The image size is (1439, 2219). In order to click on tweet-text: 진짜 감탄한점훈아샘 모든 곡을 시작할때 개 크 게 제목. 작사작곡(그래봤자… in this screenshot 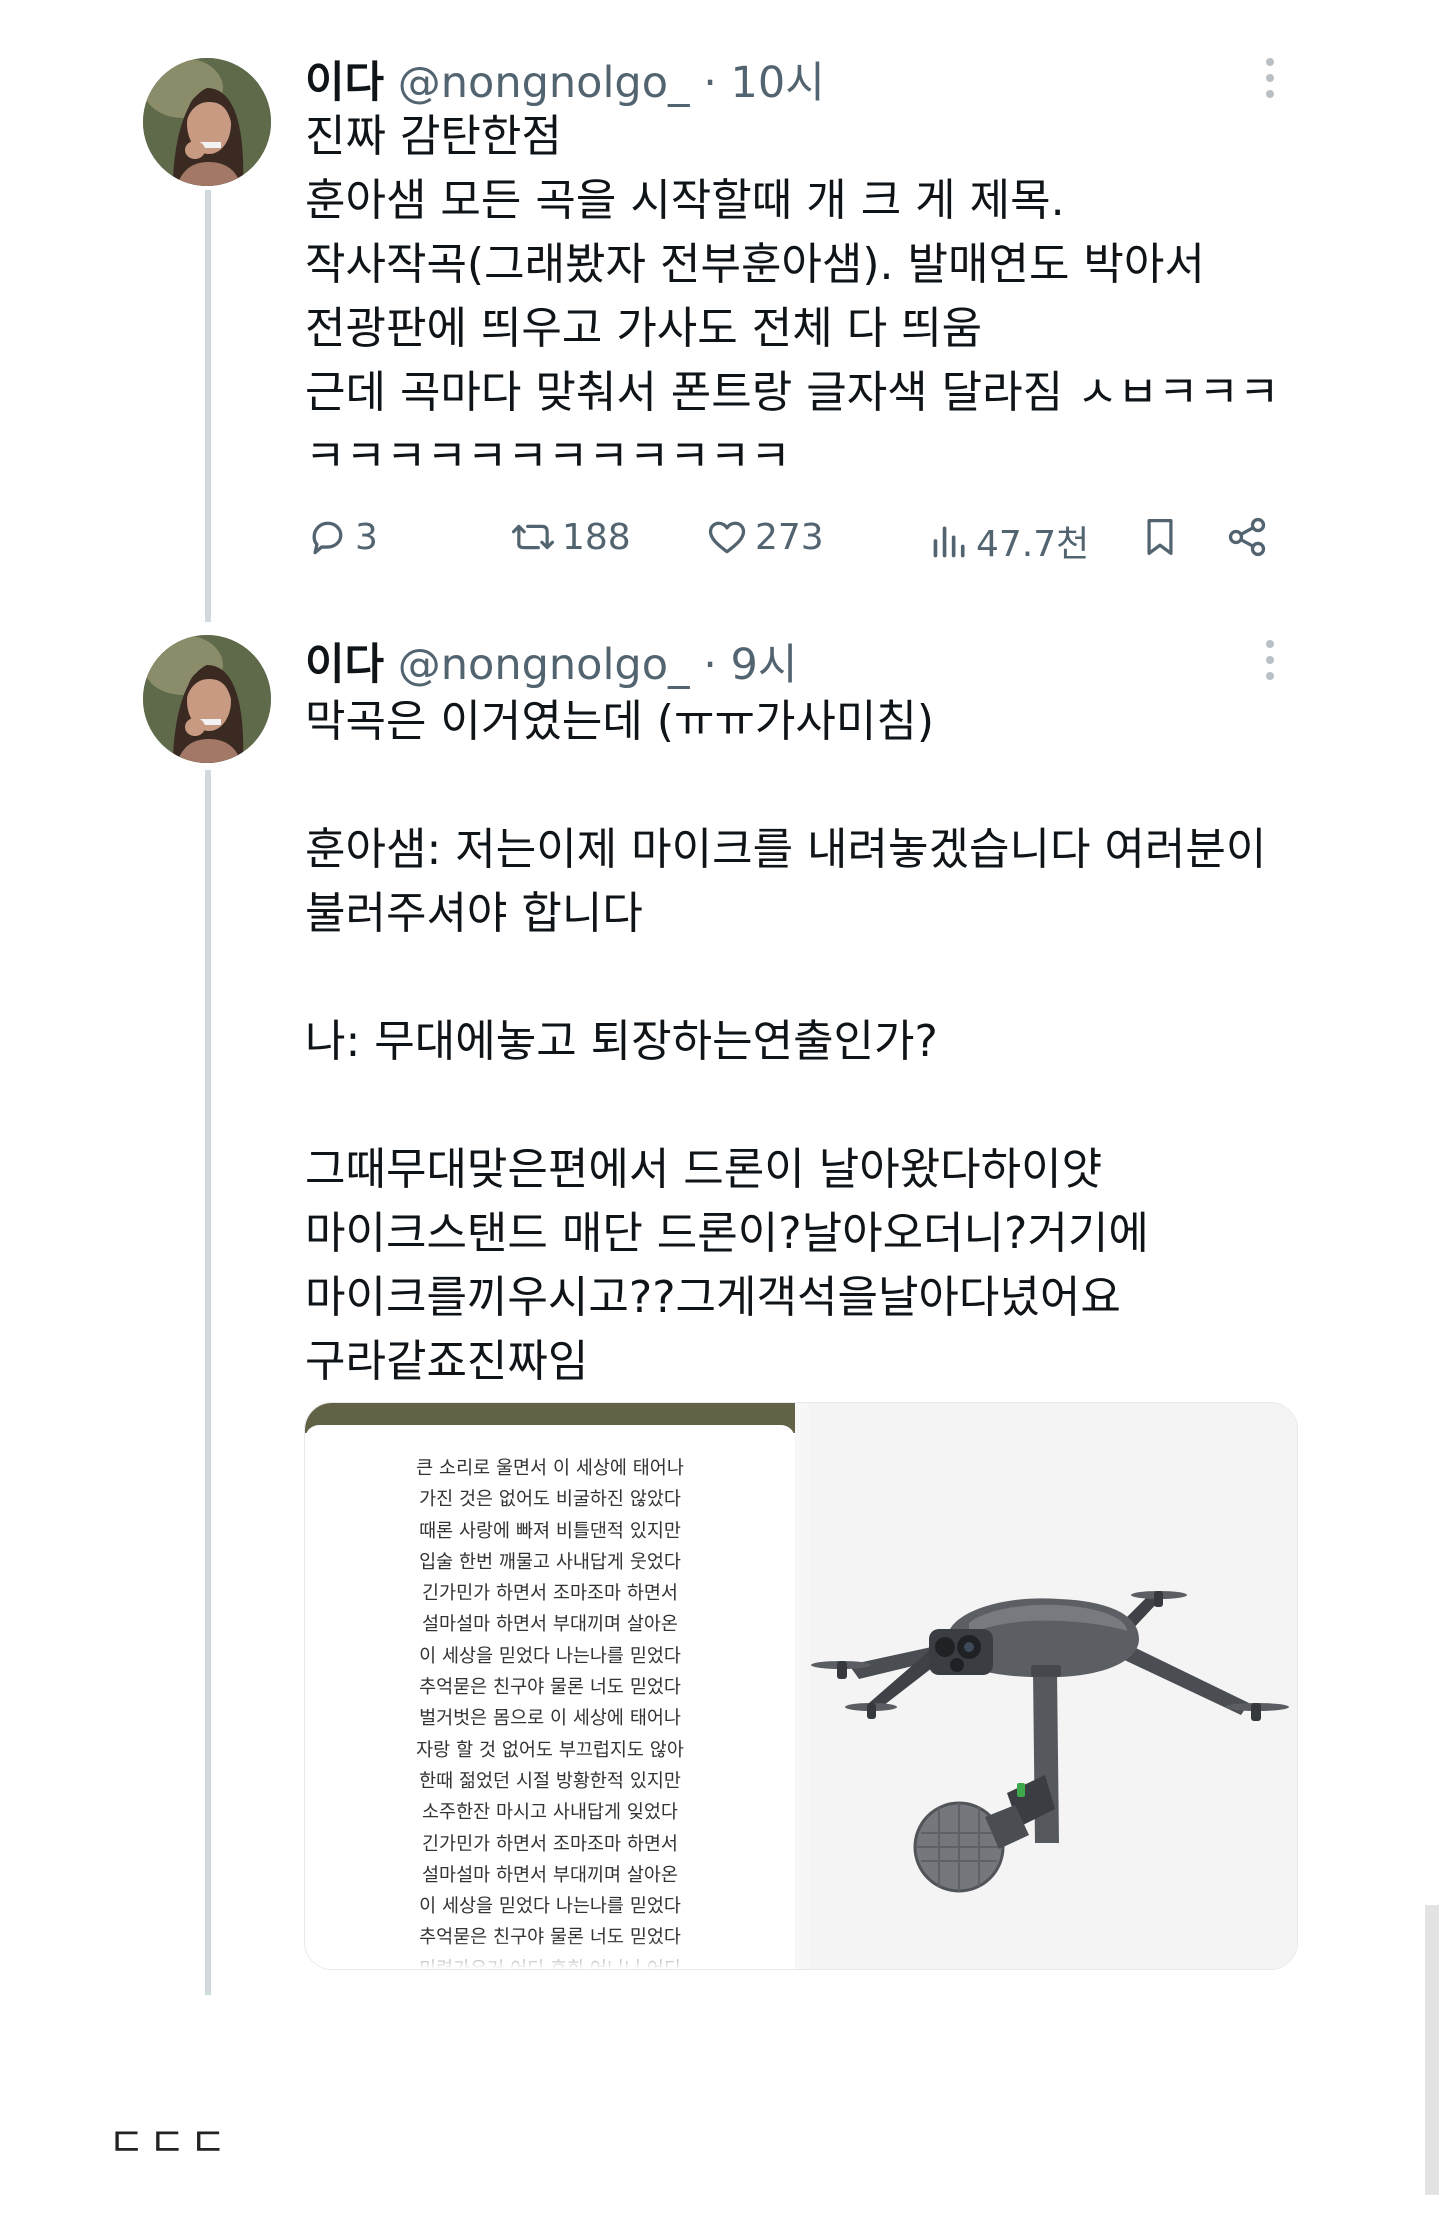, I will do `click(792, 297)`.